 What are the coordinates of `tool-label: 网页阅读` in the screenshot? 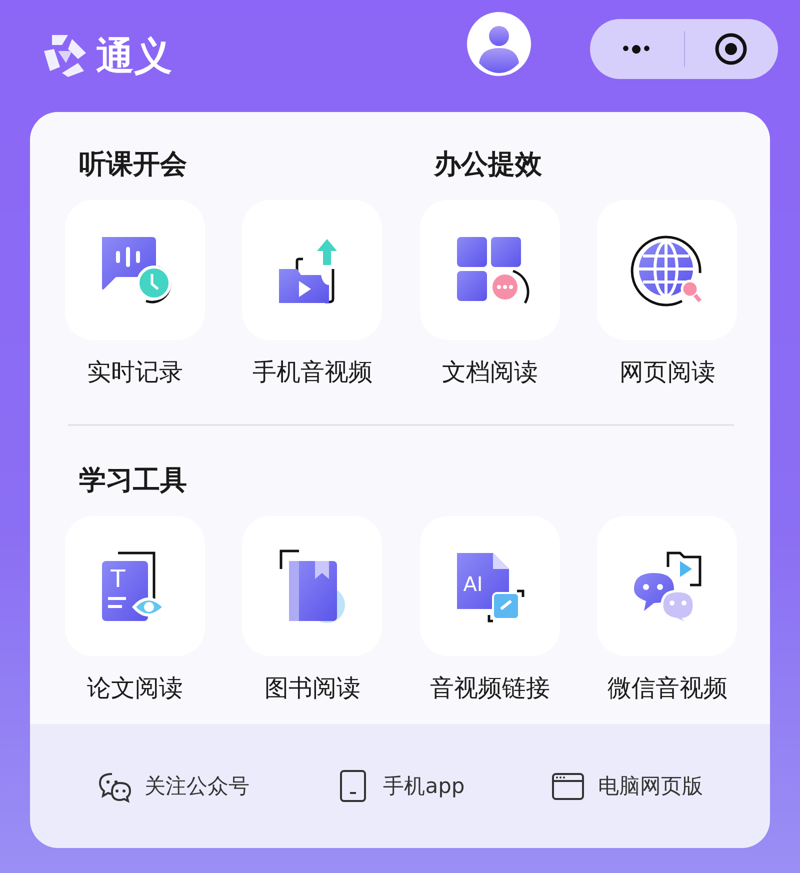 It's located at (667, 372).